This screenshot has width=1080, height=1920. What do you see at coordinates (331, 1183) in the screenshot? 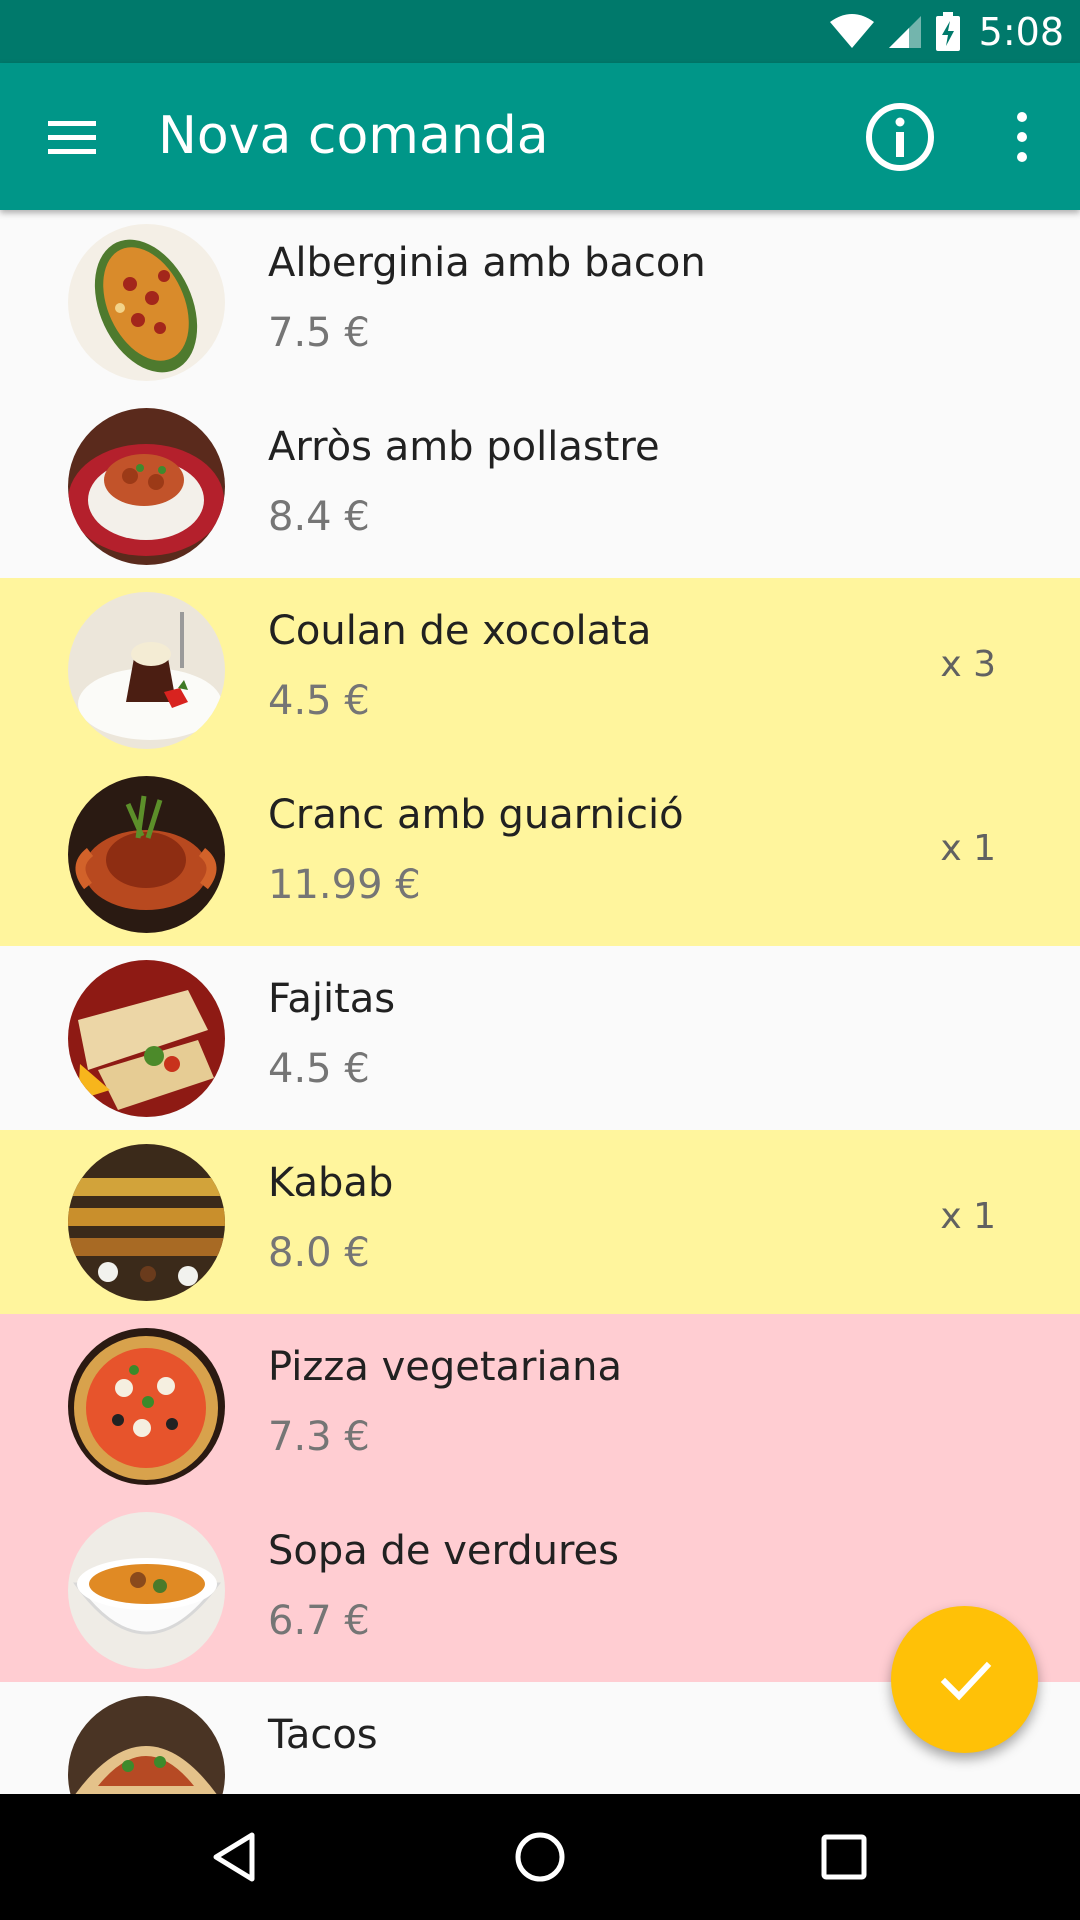
I see `dish-name: Kabab` at bounding box center [331, 1183].